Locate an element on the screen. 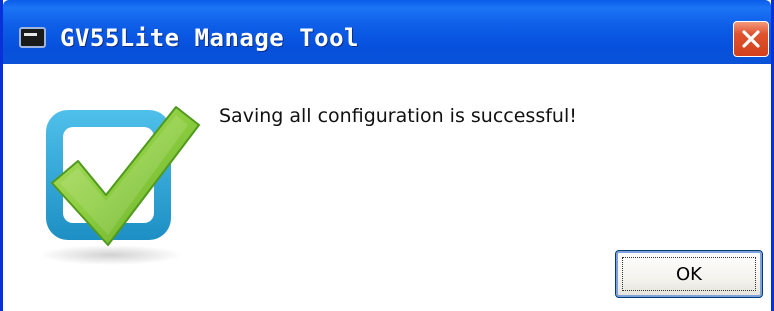 The image size is (774, 311). close-button is located at coordinates (751, 39).